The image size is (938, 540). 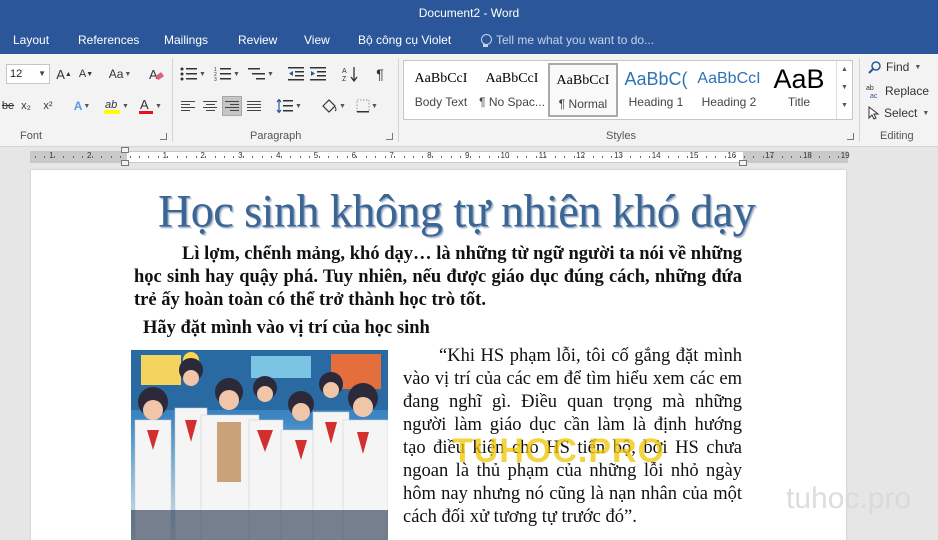 I want to click on decrease-indent-button, so click(x=296, y=74).